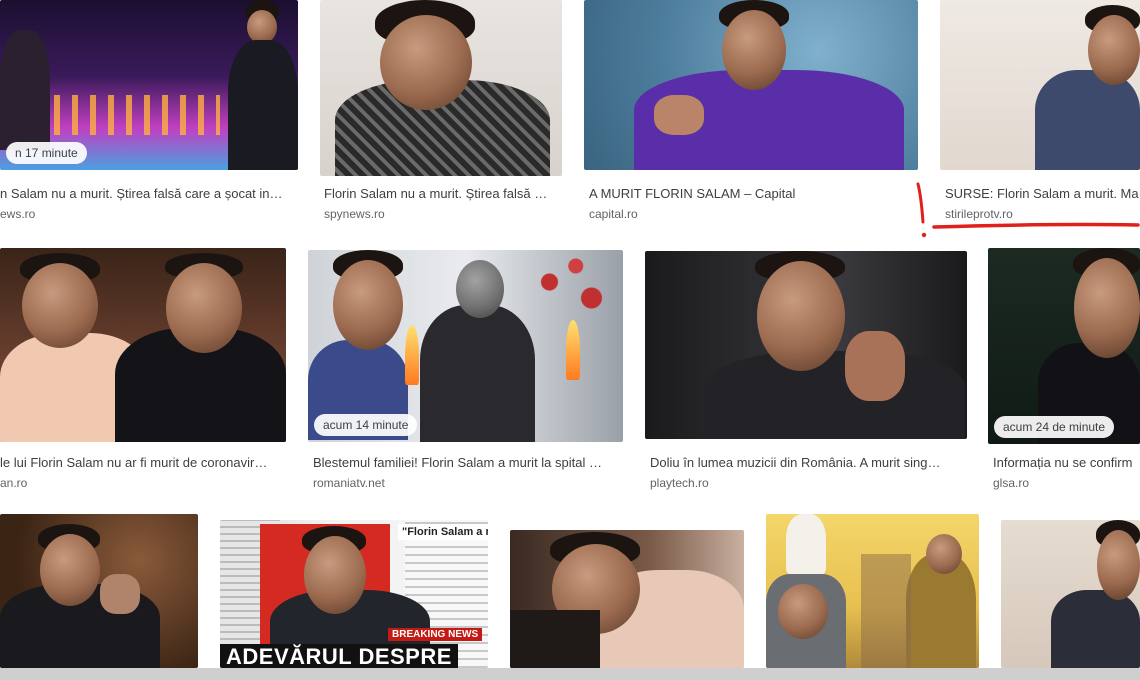  Describe the element at coordinates (366, 425) in the screenshot. I see `time-badge: acum 14 minute` at that location.